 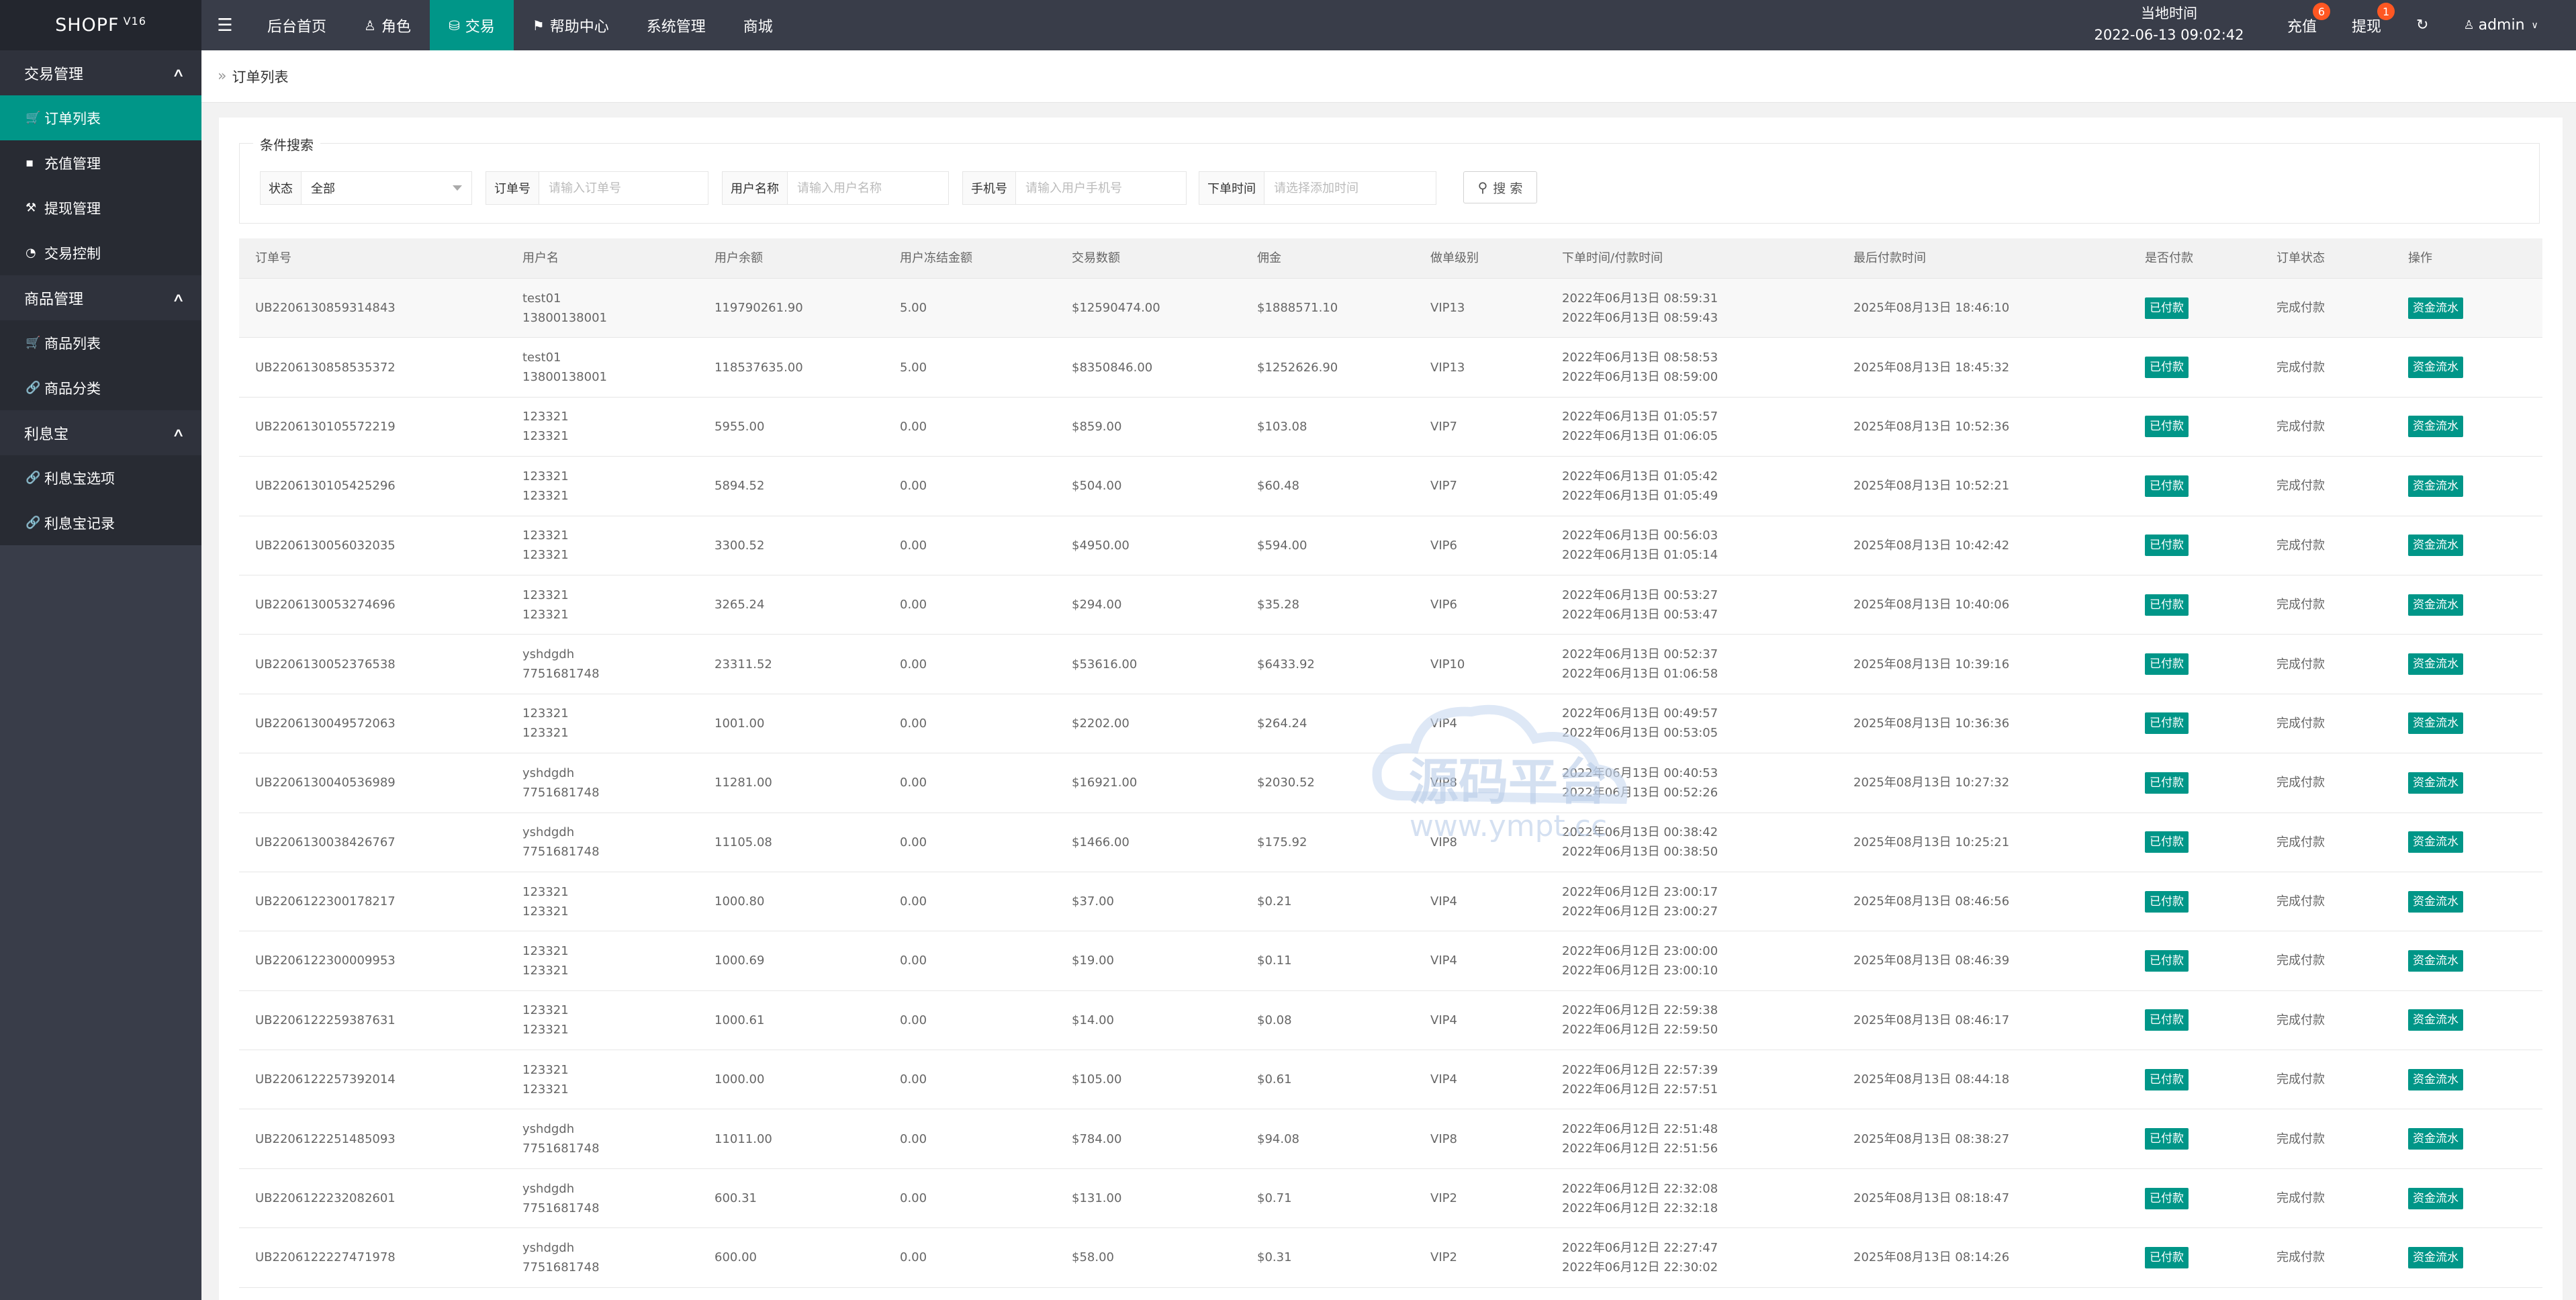 What do you see at coordinates (791, 258) in the screenshot?
I see `header-balance: 用户余额` at bounding box center [791, 258].